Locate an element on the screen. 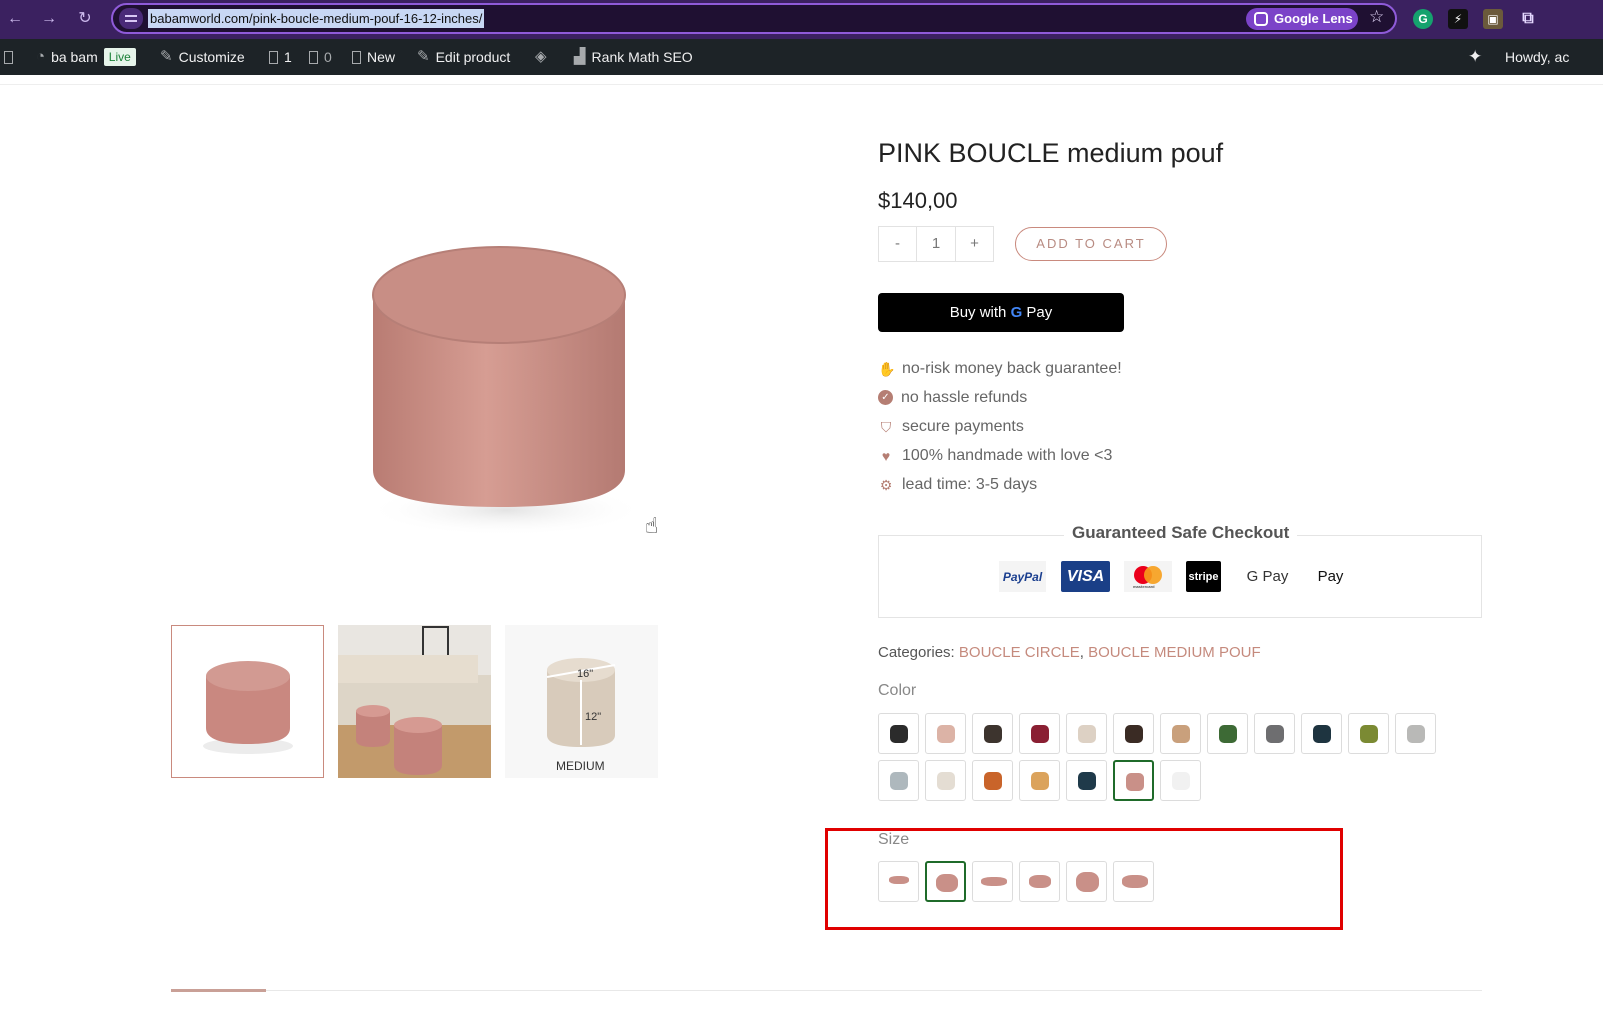 The width and height of the screenshot is (1603, 1015). category-link-boucle-medium-pouf: BOUCLE MEDIUM POUF is located at coordinates (1174, 652).